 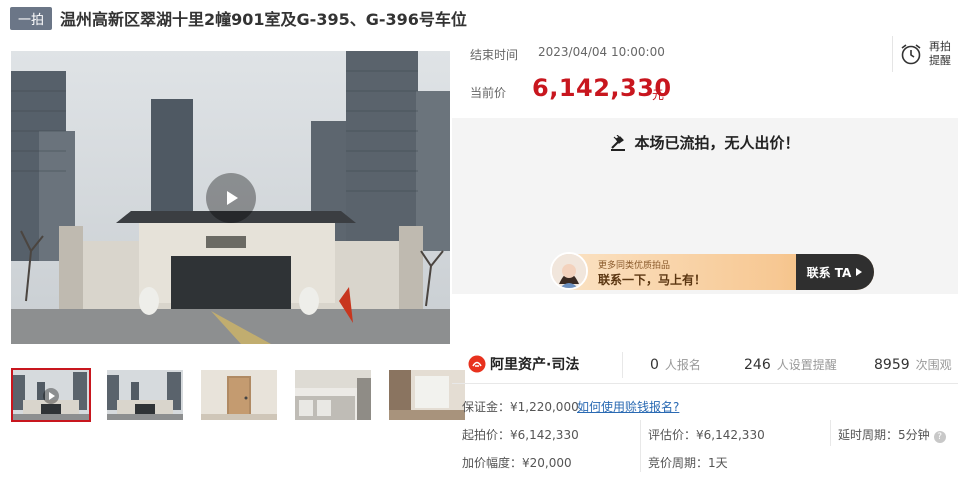 What do you see at coordinates (717, 143) in the screenshot?
I see `auction-status-text: 本场已流拍，无人出价！` at bounding box center [717, 143].